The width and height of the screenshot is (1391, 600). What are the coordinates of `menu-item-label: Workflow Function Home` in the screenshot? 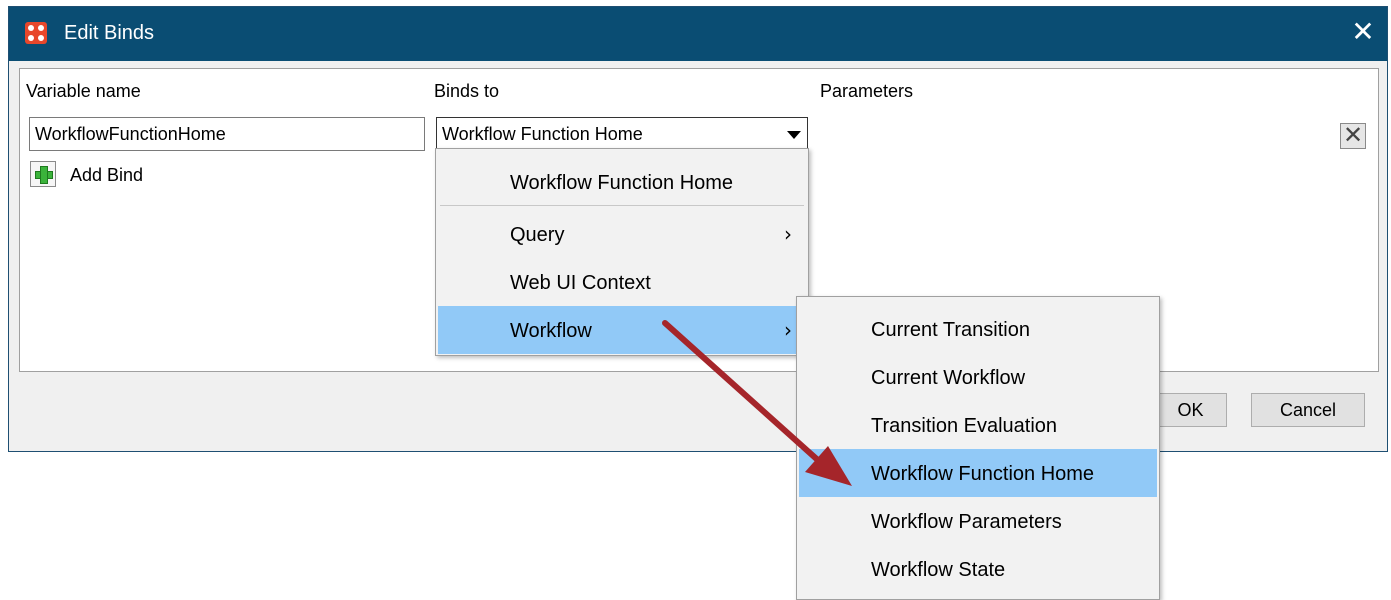 It's located at (622, 183).